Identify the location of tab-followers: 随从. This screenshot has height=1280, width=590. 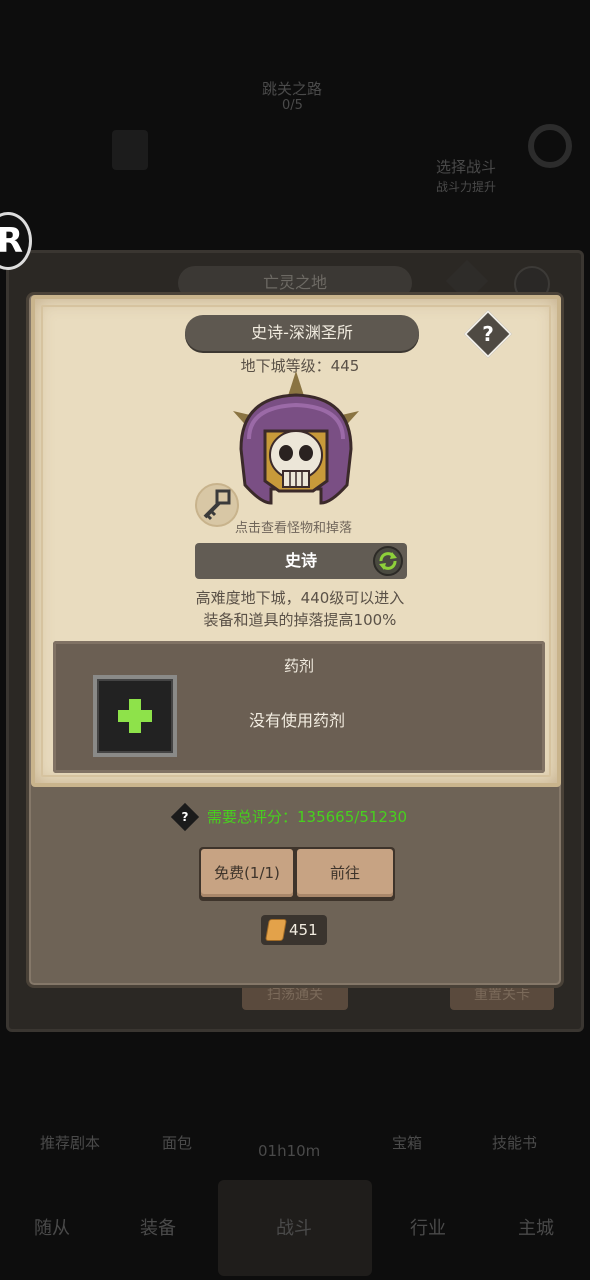
(52, 1228).